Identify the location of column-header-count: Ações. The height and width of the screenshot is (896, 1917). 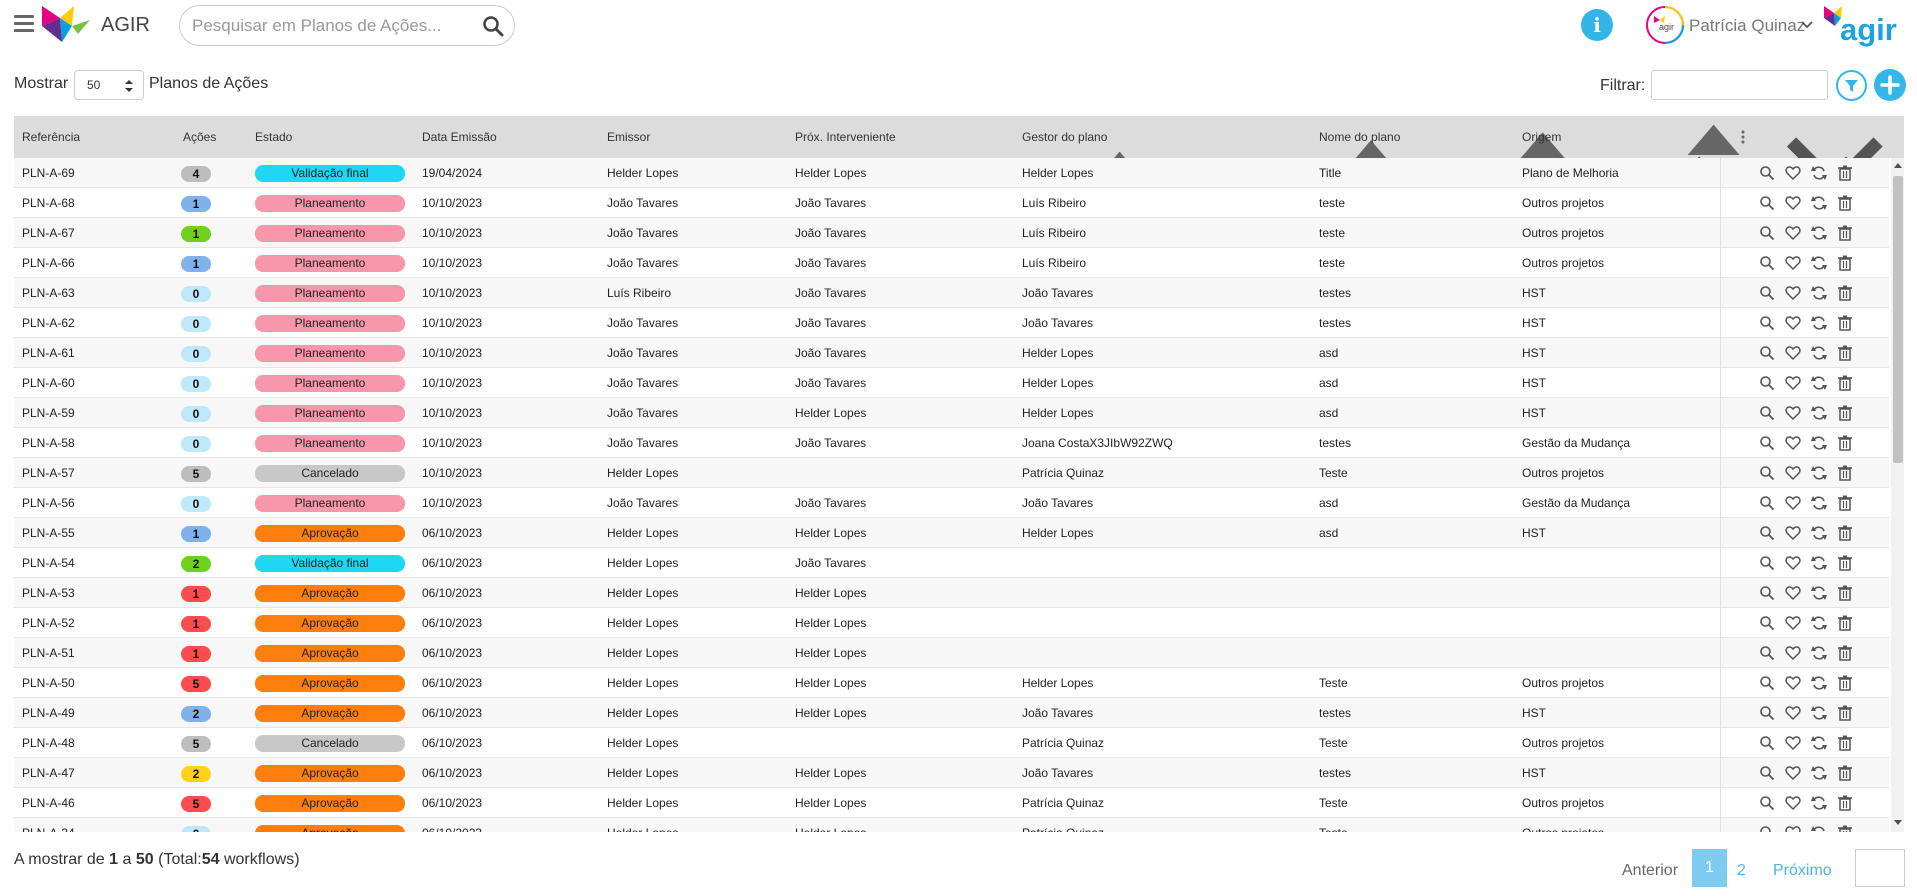
(205, 137).